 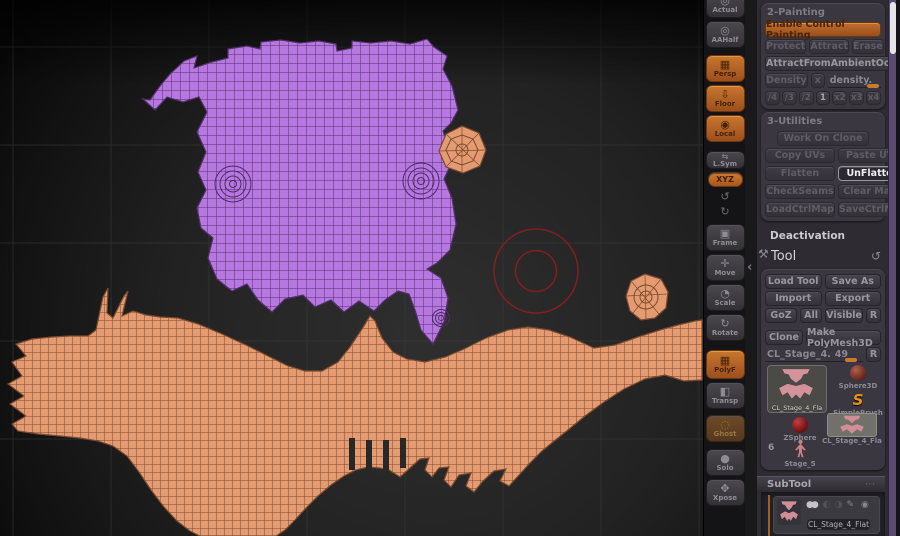 I want to click on subtool-icon: ◐, so click(x=827, y=505).